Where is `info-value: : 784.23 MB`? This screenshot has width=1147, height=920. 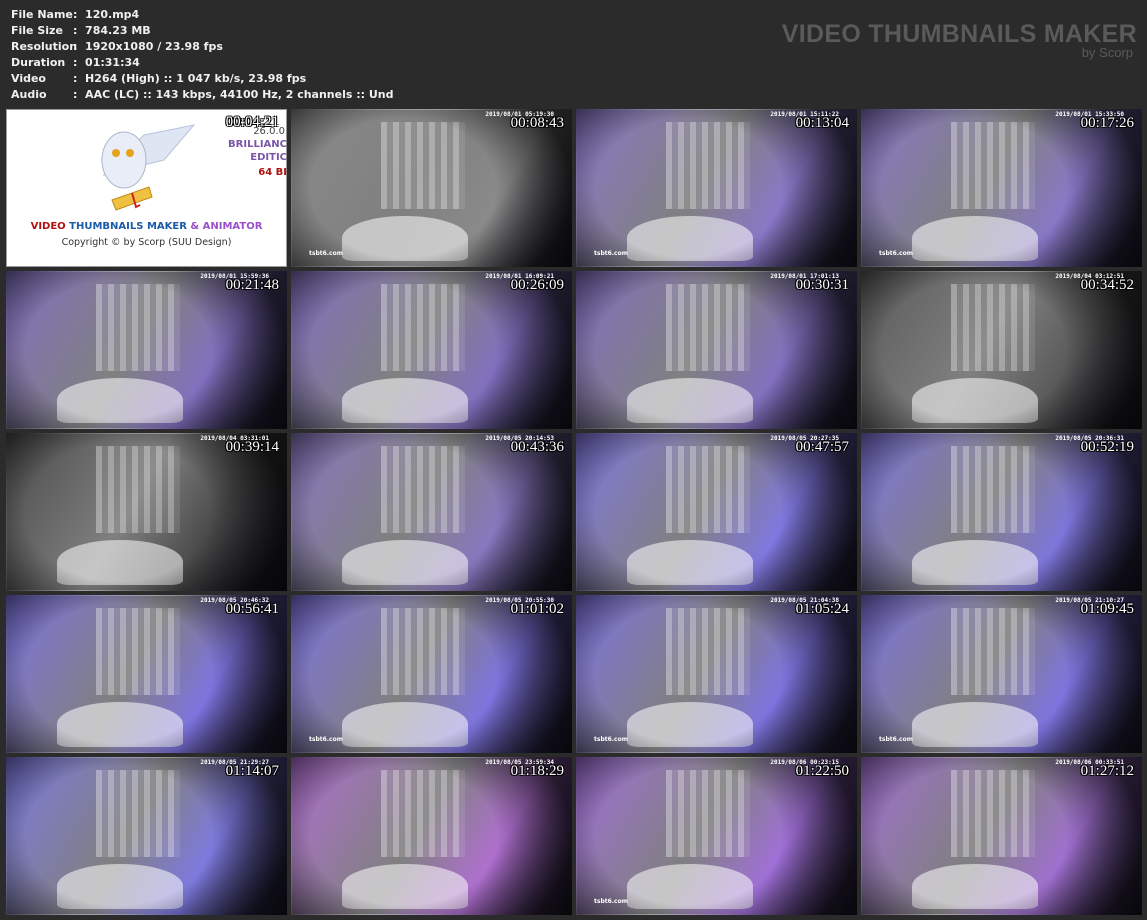
info-value: : 784.23 MB is located at coordinates (112, 30).